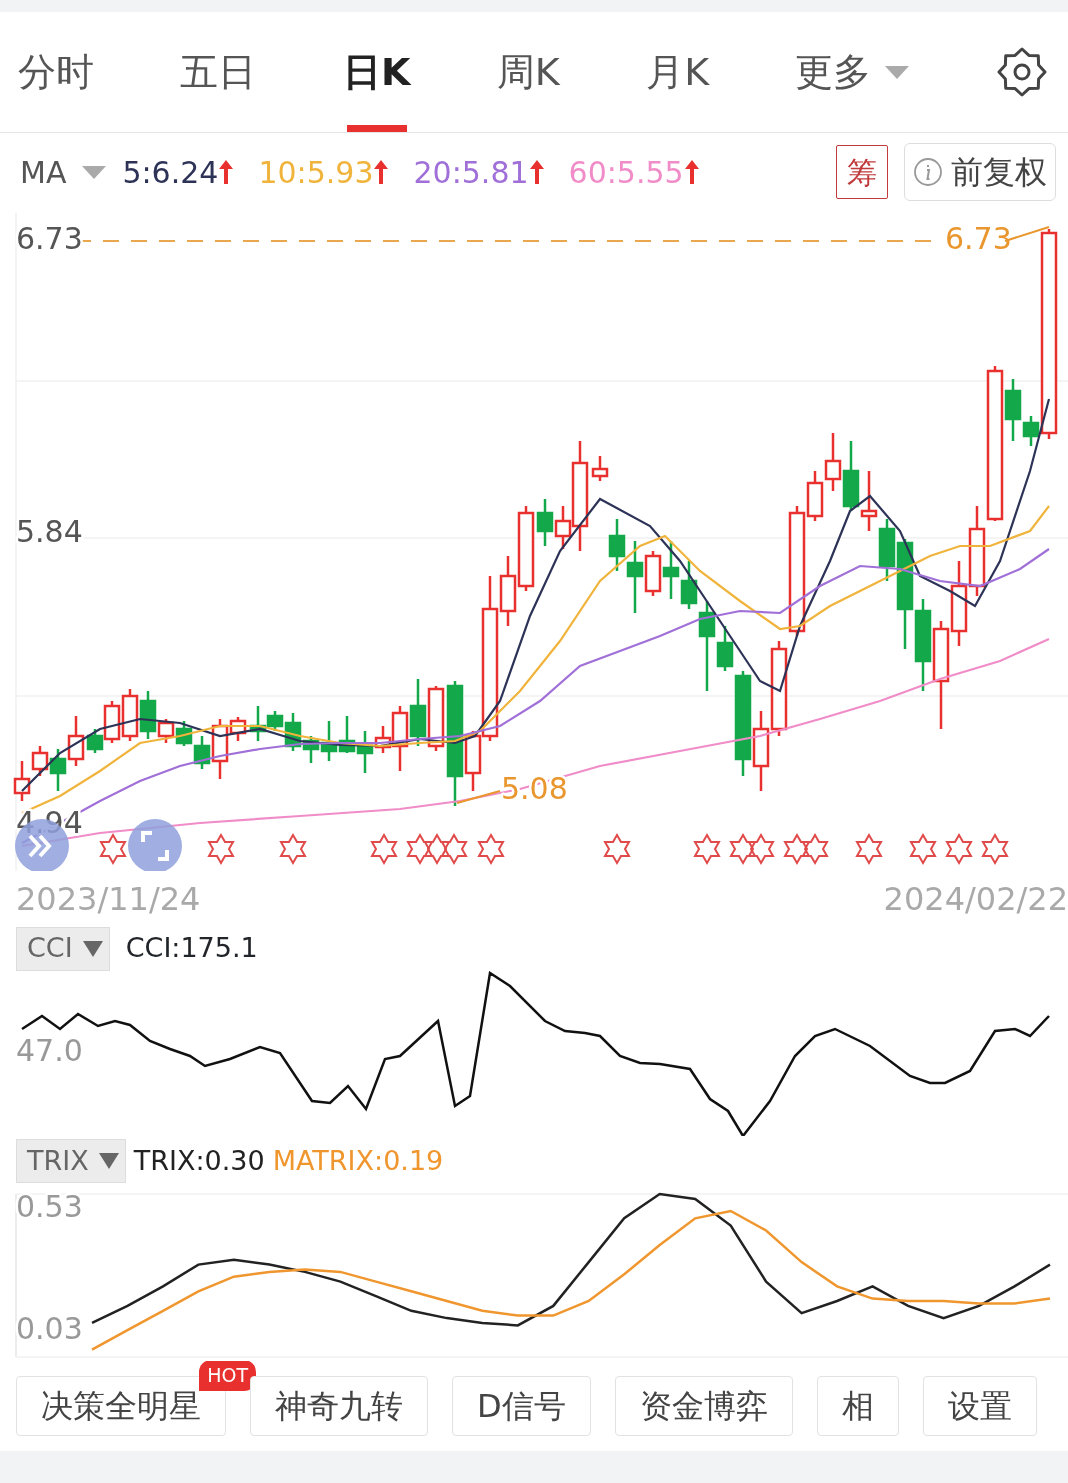 This screenshot has height=1483, width=1068. What do you see at coordinates (478, 797) in the screenshot?
I see `leader-line` at bounding box center [478, 797].